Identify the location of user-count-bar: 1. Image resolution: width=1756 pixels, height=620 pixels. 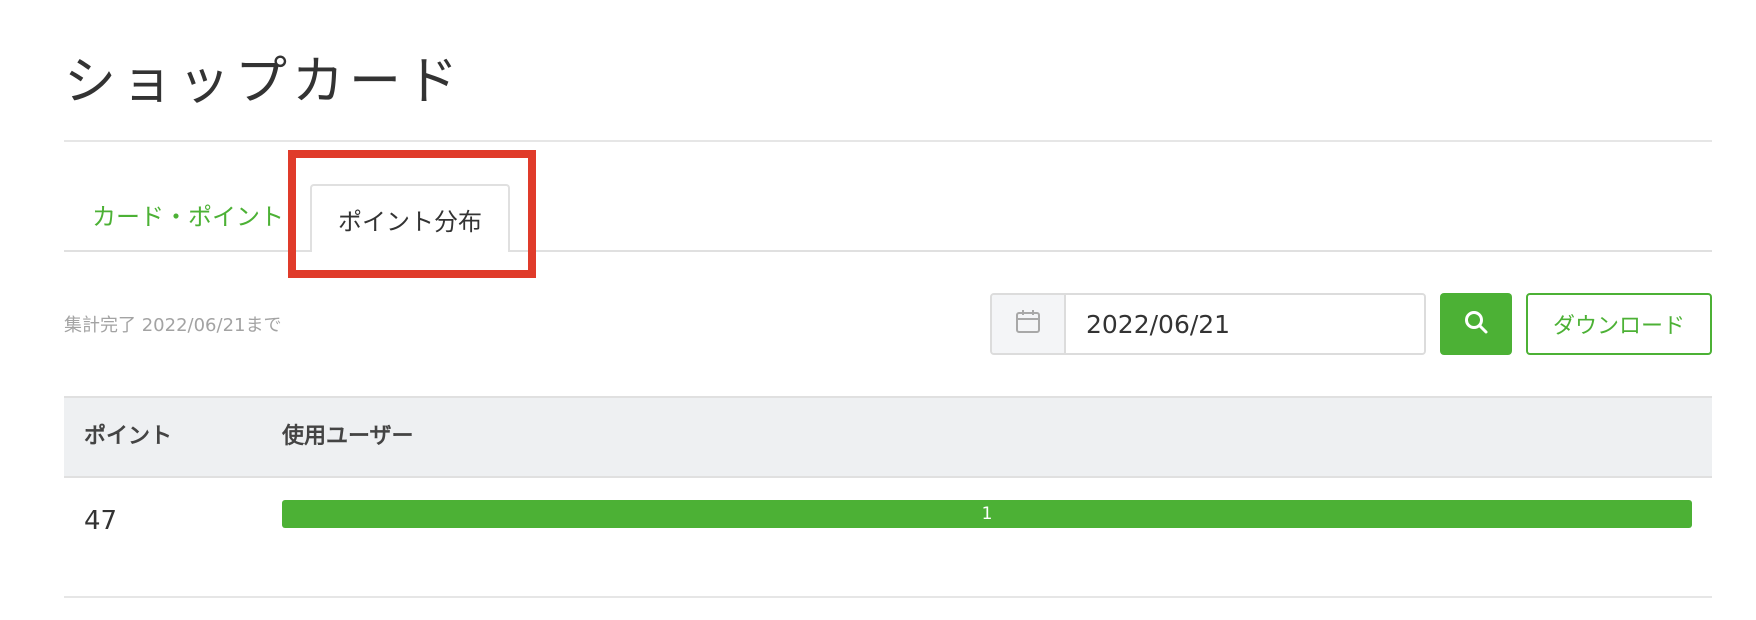
(987, 514).